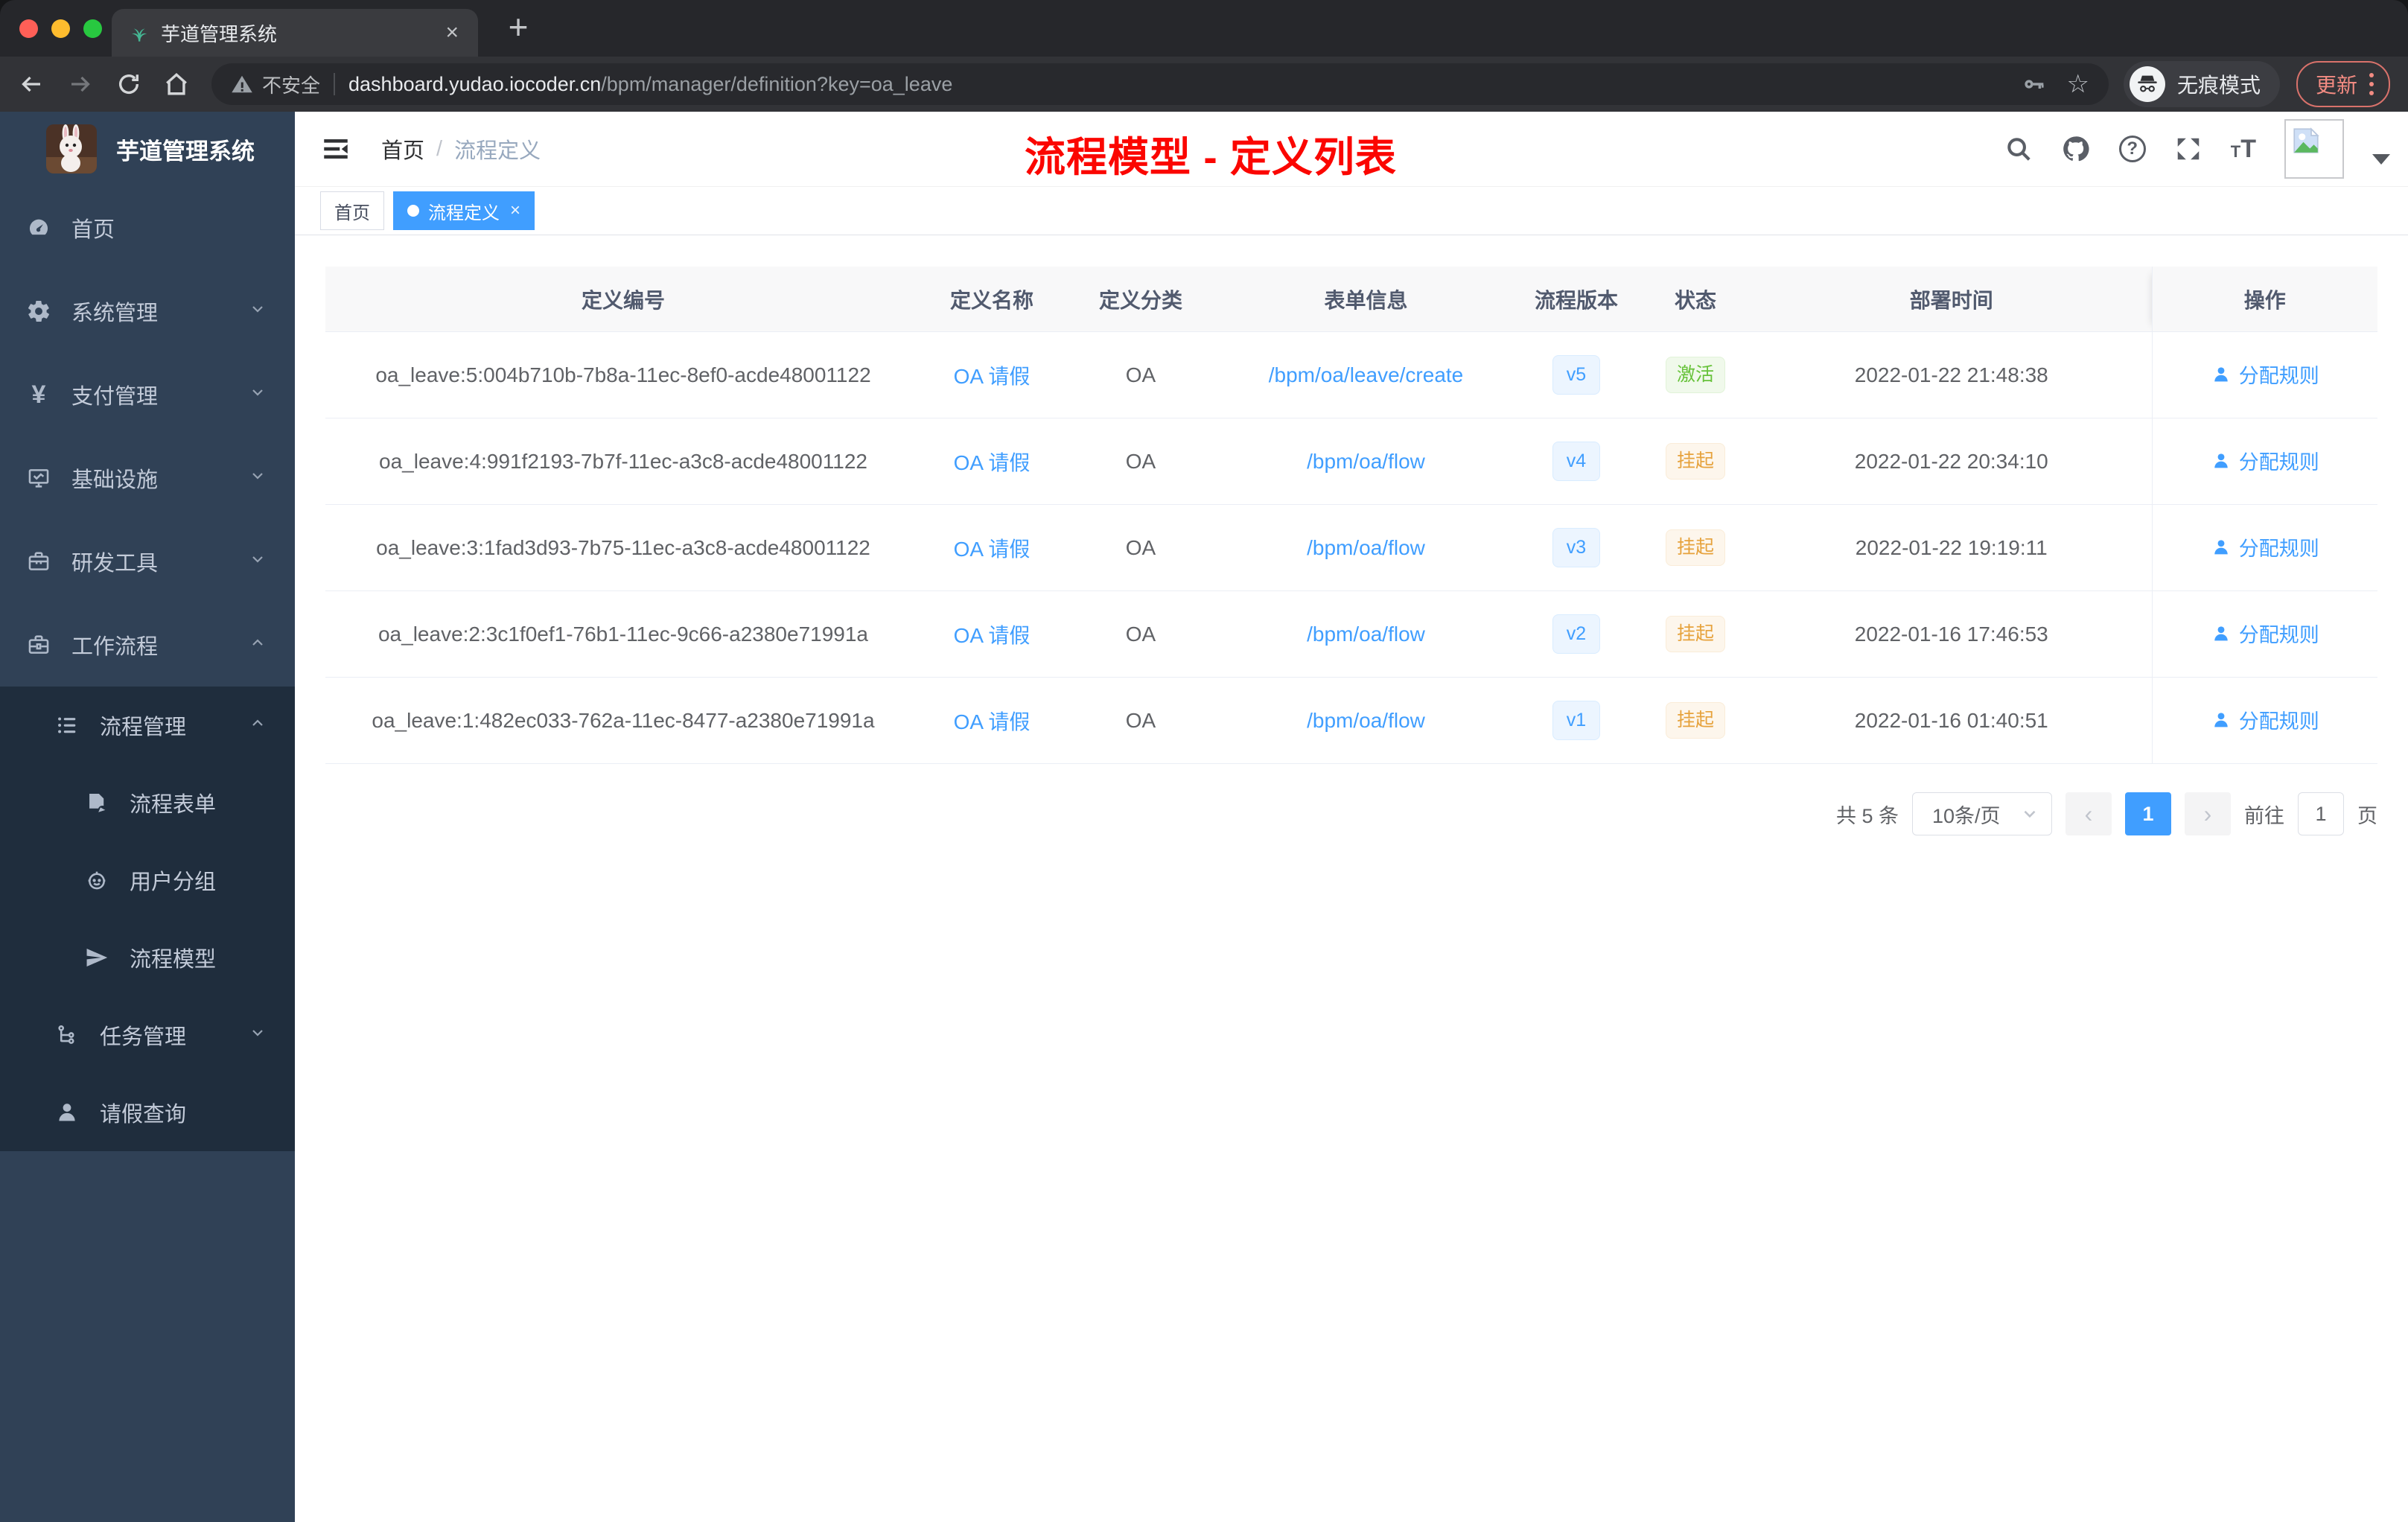  I want to click on window-minimize-button, so click(60, 28).